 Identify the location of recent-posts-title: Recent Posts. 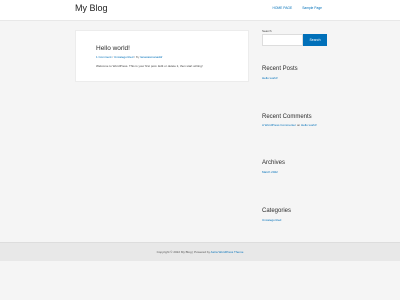
(280, 69).